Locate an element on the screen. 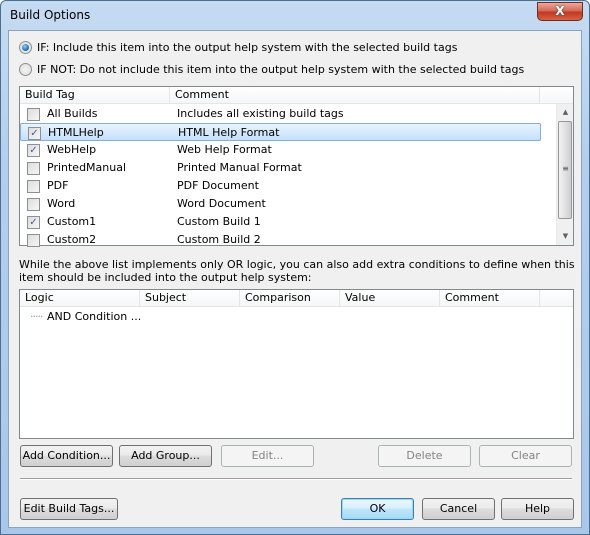  build-tag-comment: PDF Document is located at coordinates (218, 185).